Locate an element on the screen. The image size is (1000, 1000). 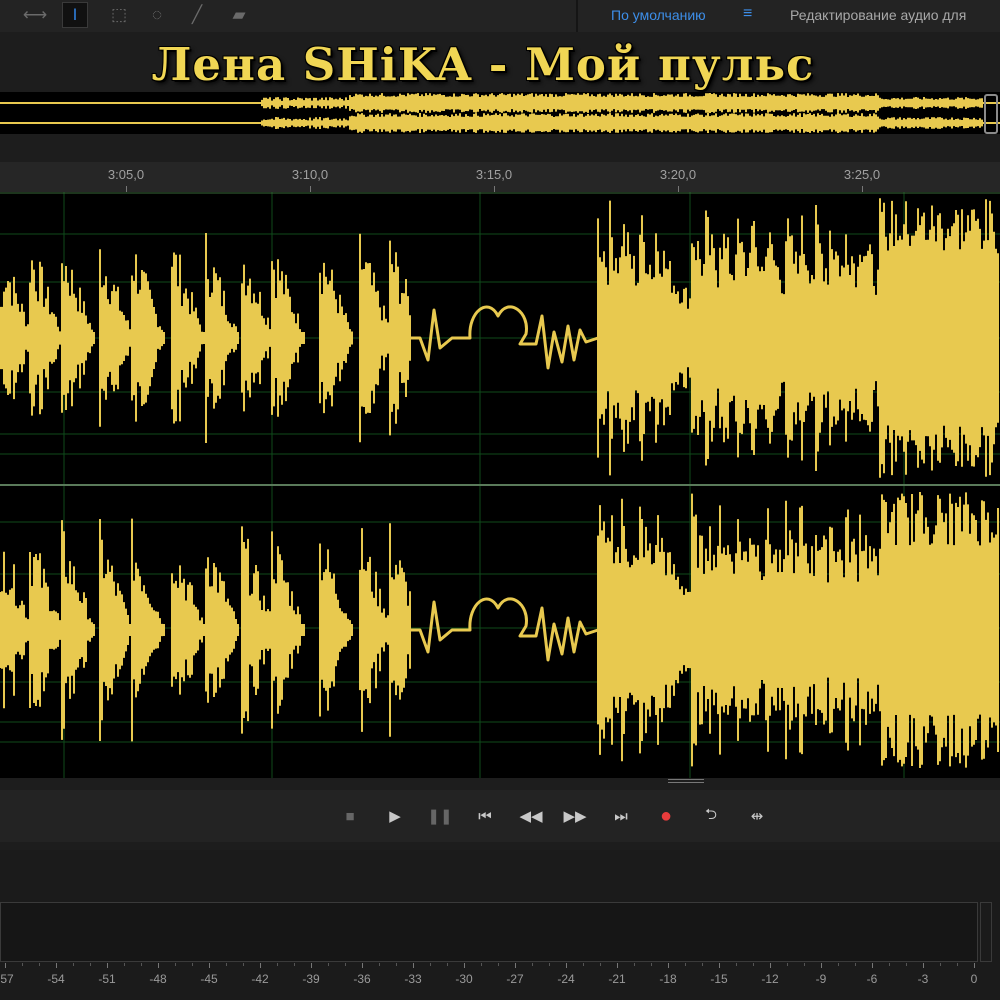
level-meter-label: -42 is located at coordinates (260, 979).